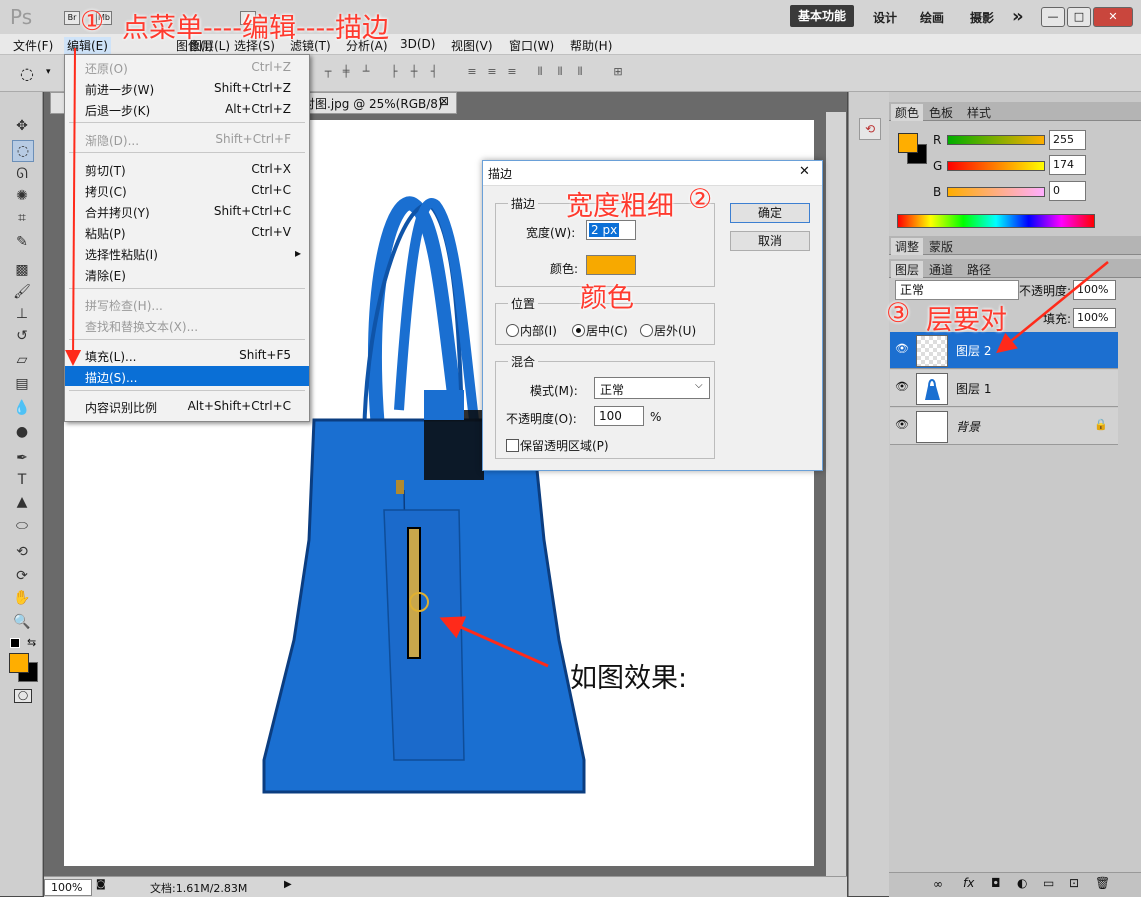 The height and width of the screenshot is (897, 1141). What do you see at coordinates (966, 320) in the screenshot?
I see `annotation-step3: 层要对` at bounding box center [966, 320].